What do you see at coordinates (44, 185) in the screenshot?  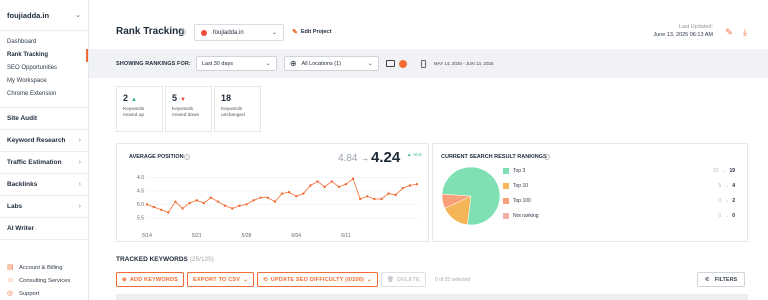 I see `sidebar-section-backlinks: Backlinks ›` at bounding box center [44, 185].